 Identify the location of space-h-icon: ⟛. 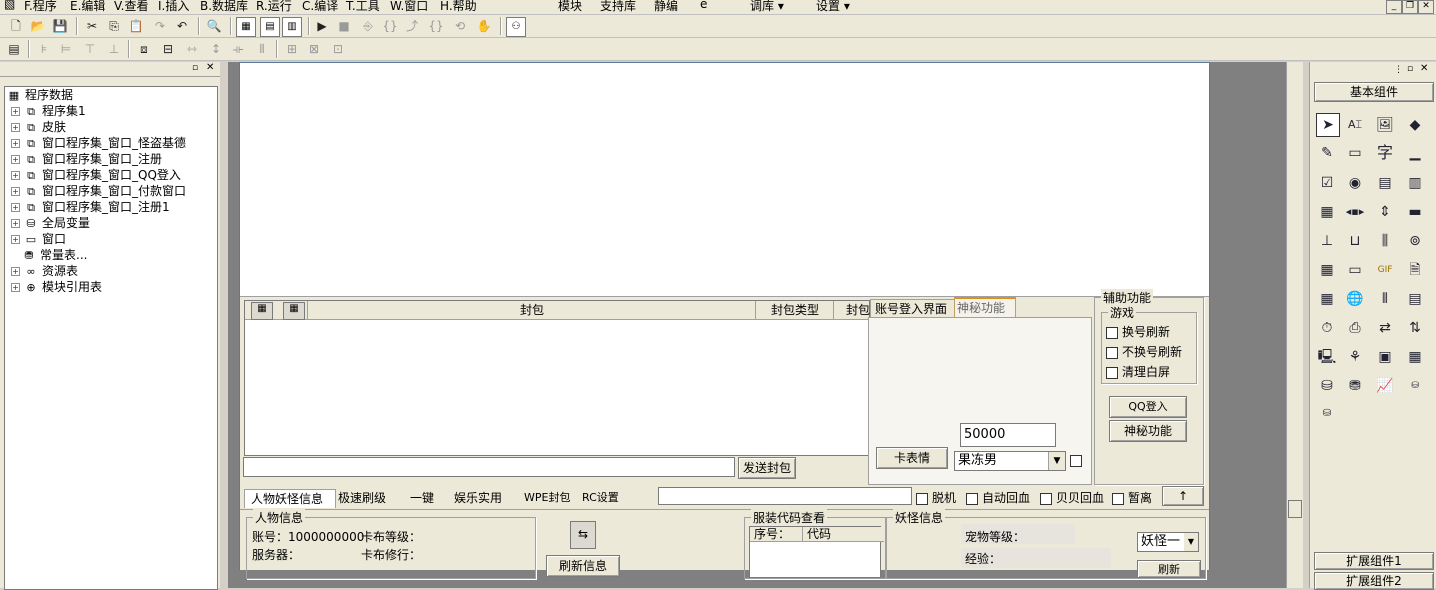
(238, 49).